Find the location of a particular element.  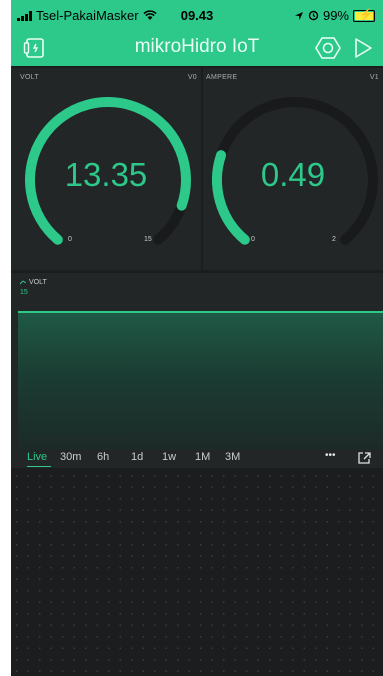

gauge-max: 15 is located at coordinates (148, 239).